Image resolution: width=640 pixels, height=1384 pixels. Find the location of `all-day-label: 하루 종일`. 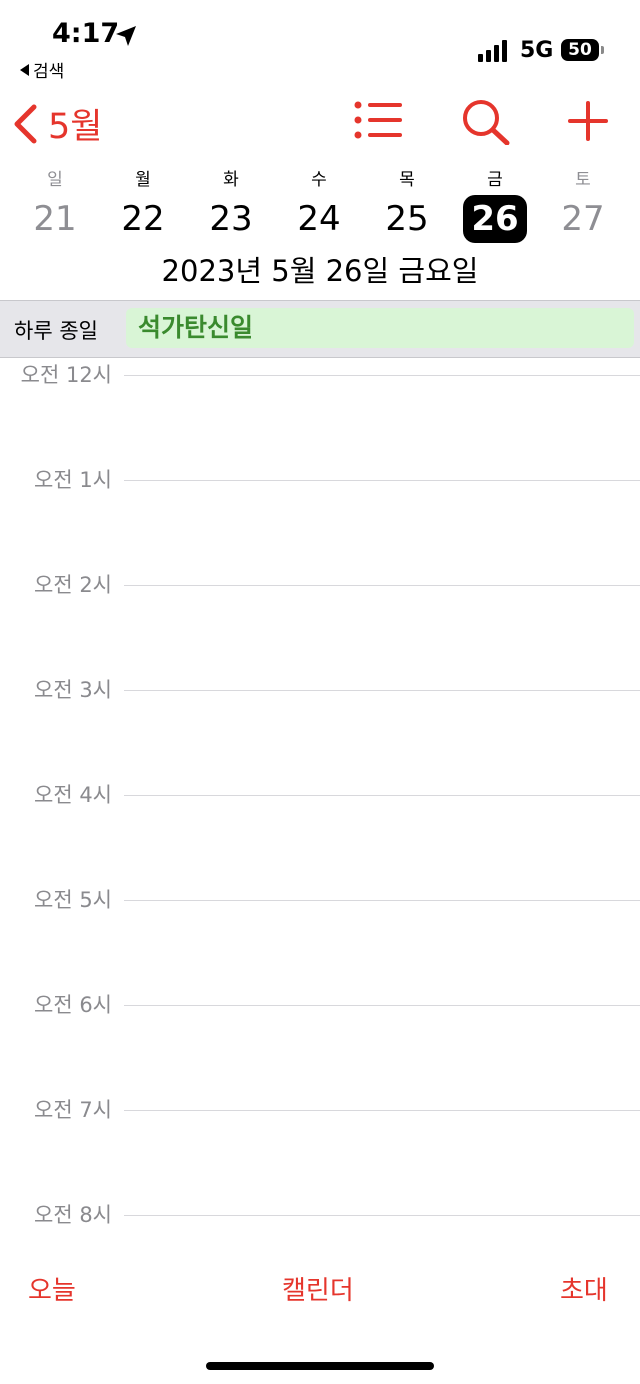

all-day-label: 하루 종일 is located at coordinates (56, 331).